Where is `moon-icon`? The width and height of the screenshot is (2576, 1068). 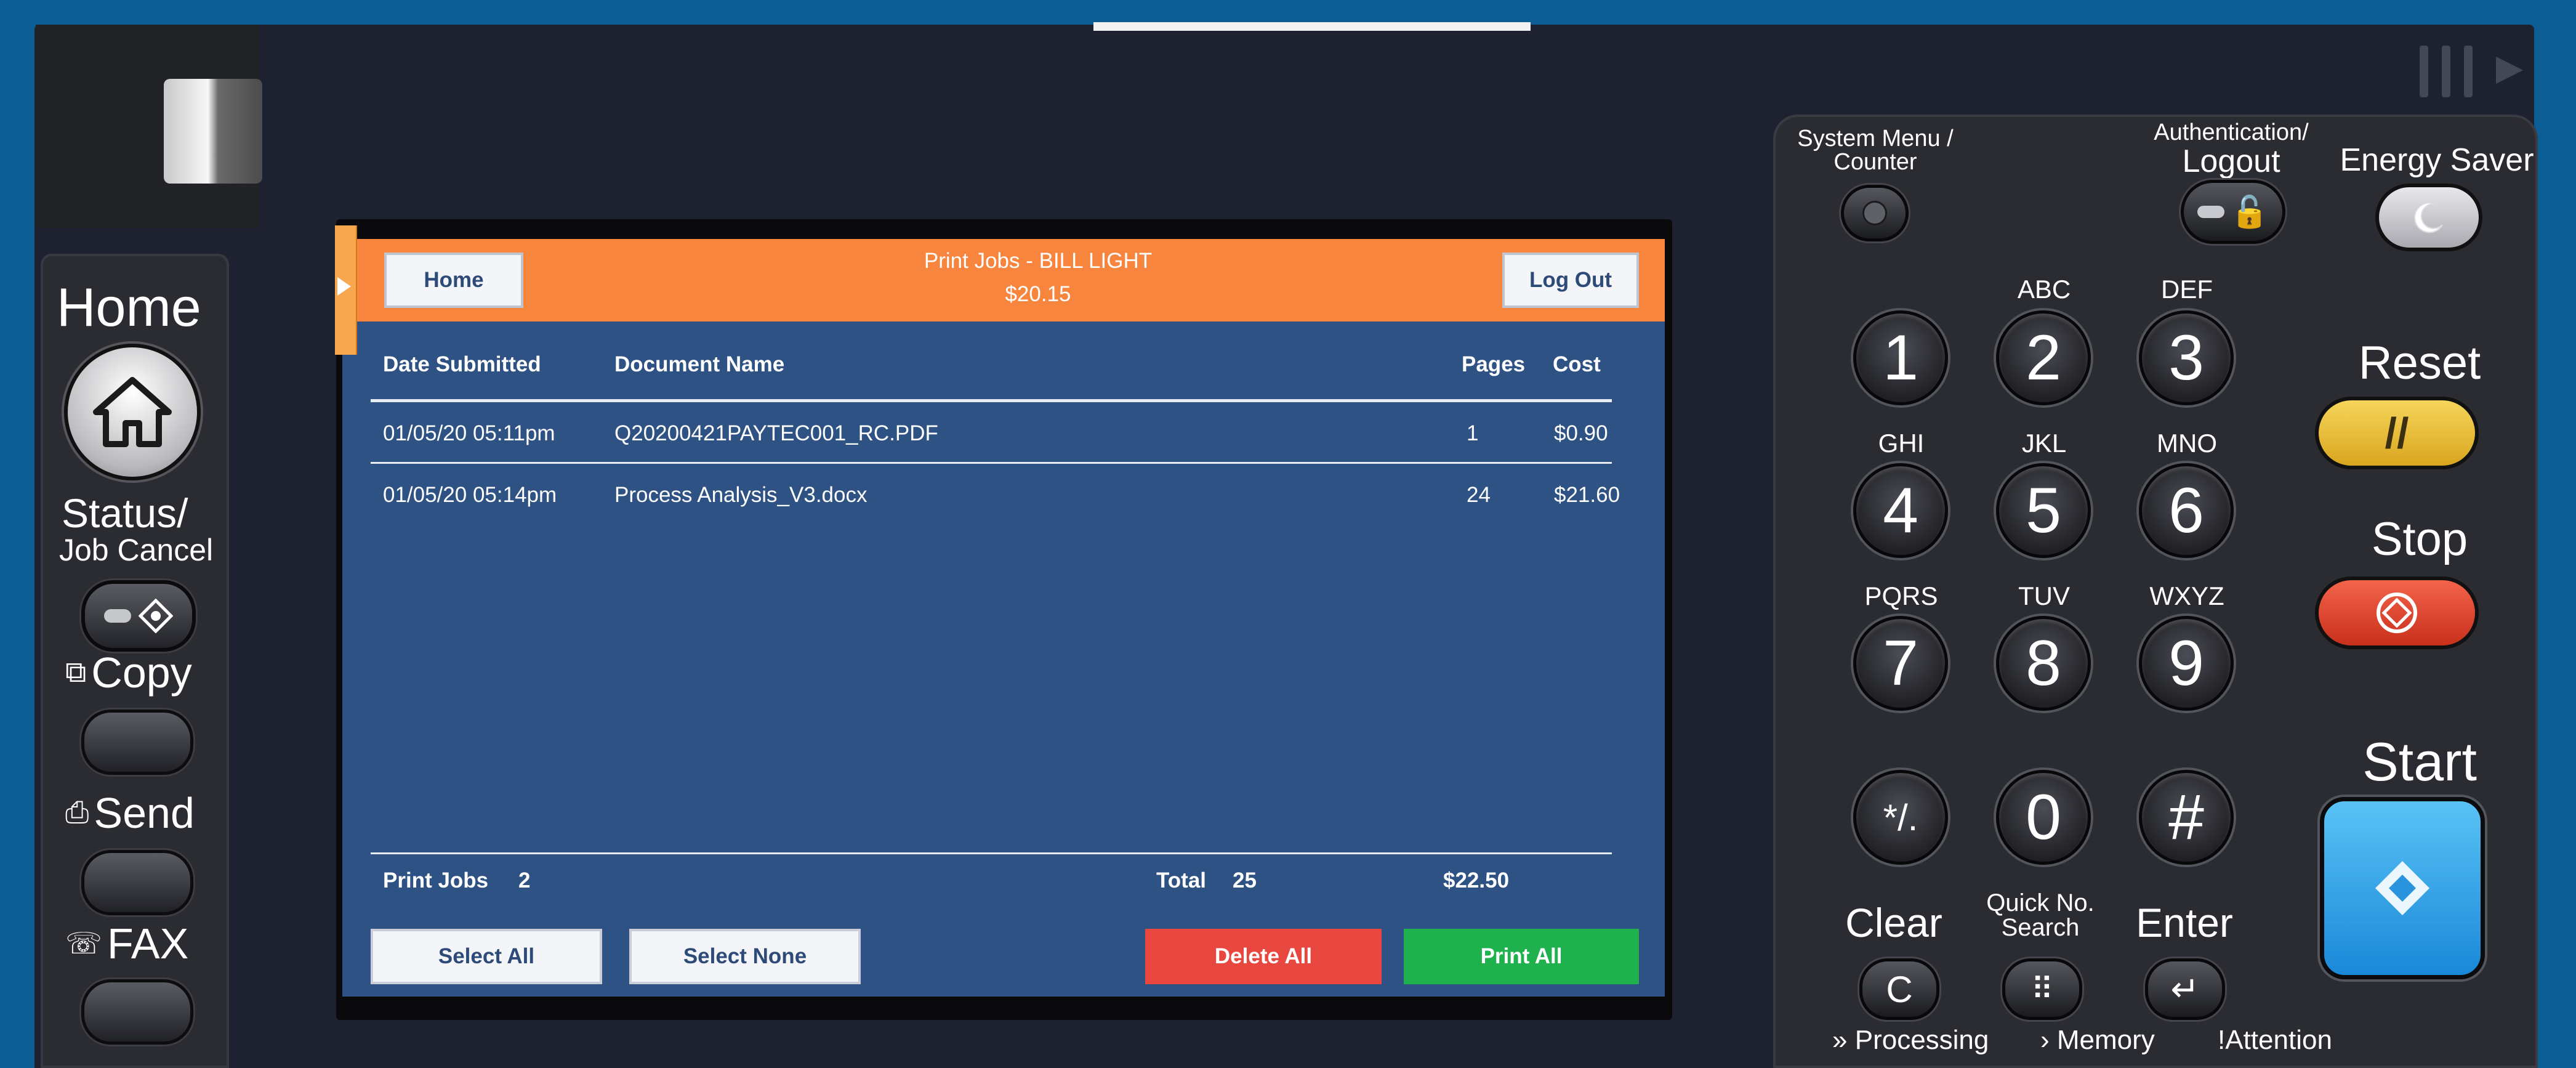 moon-icon is located at coordinates (2428, 218).